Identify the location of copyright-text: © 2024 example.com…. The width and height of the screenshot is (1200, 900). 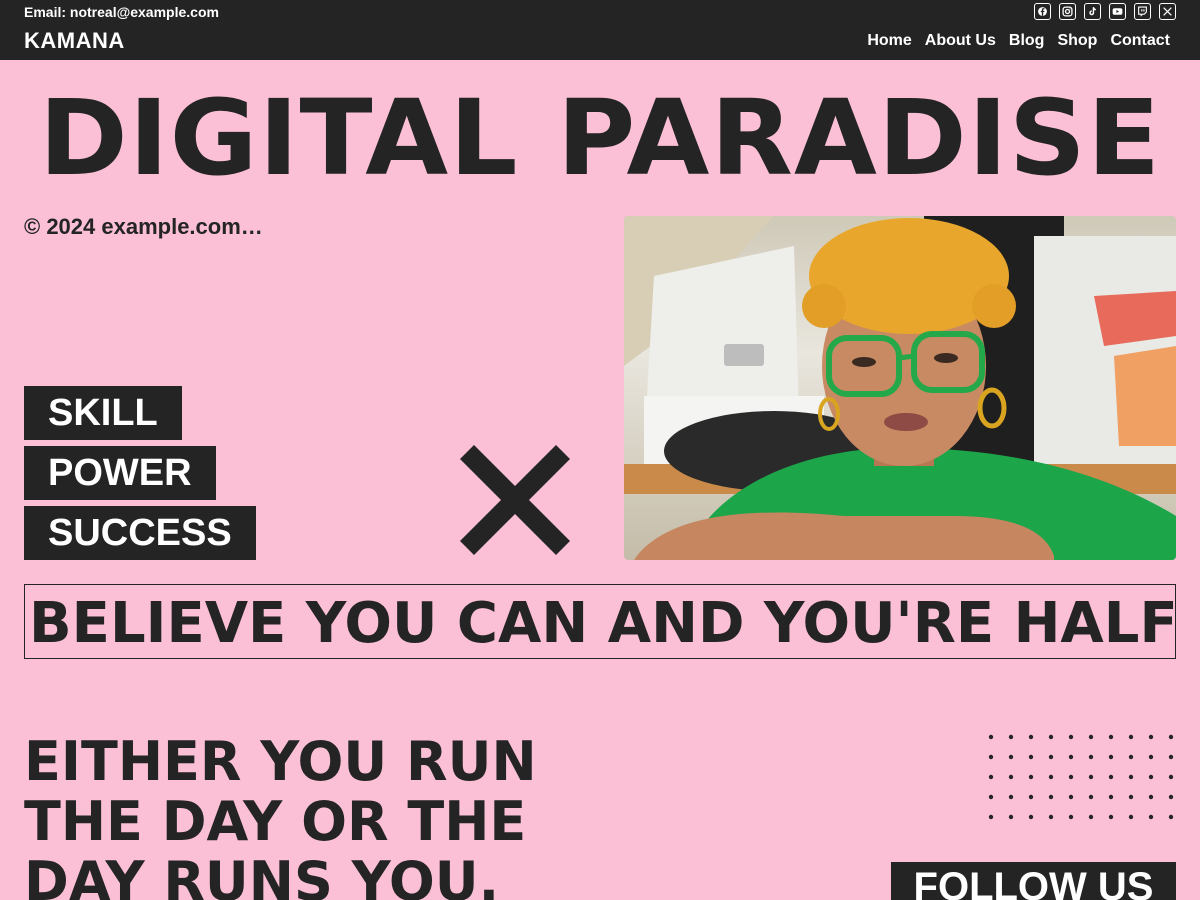
(143, 226).